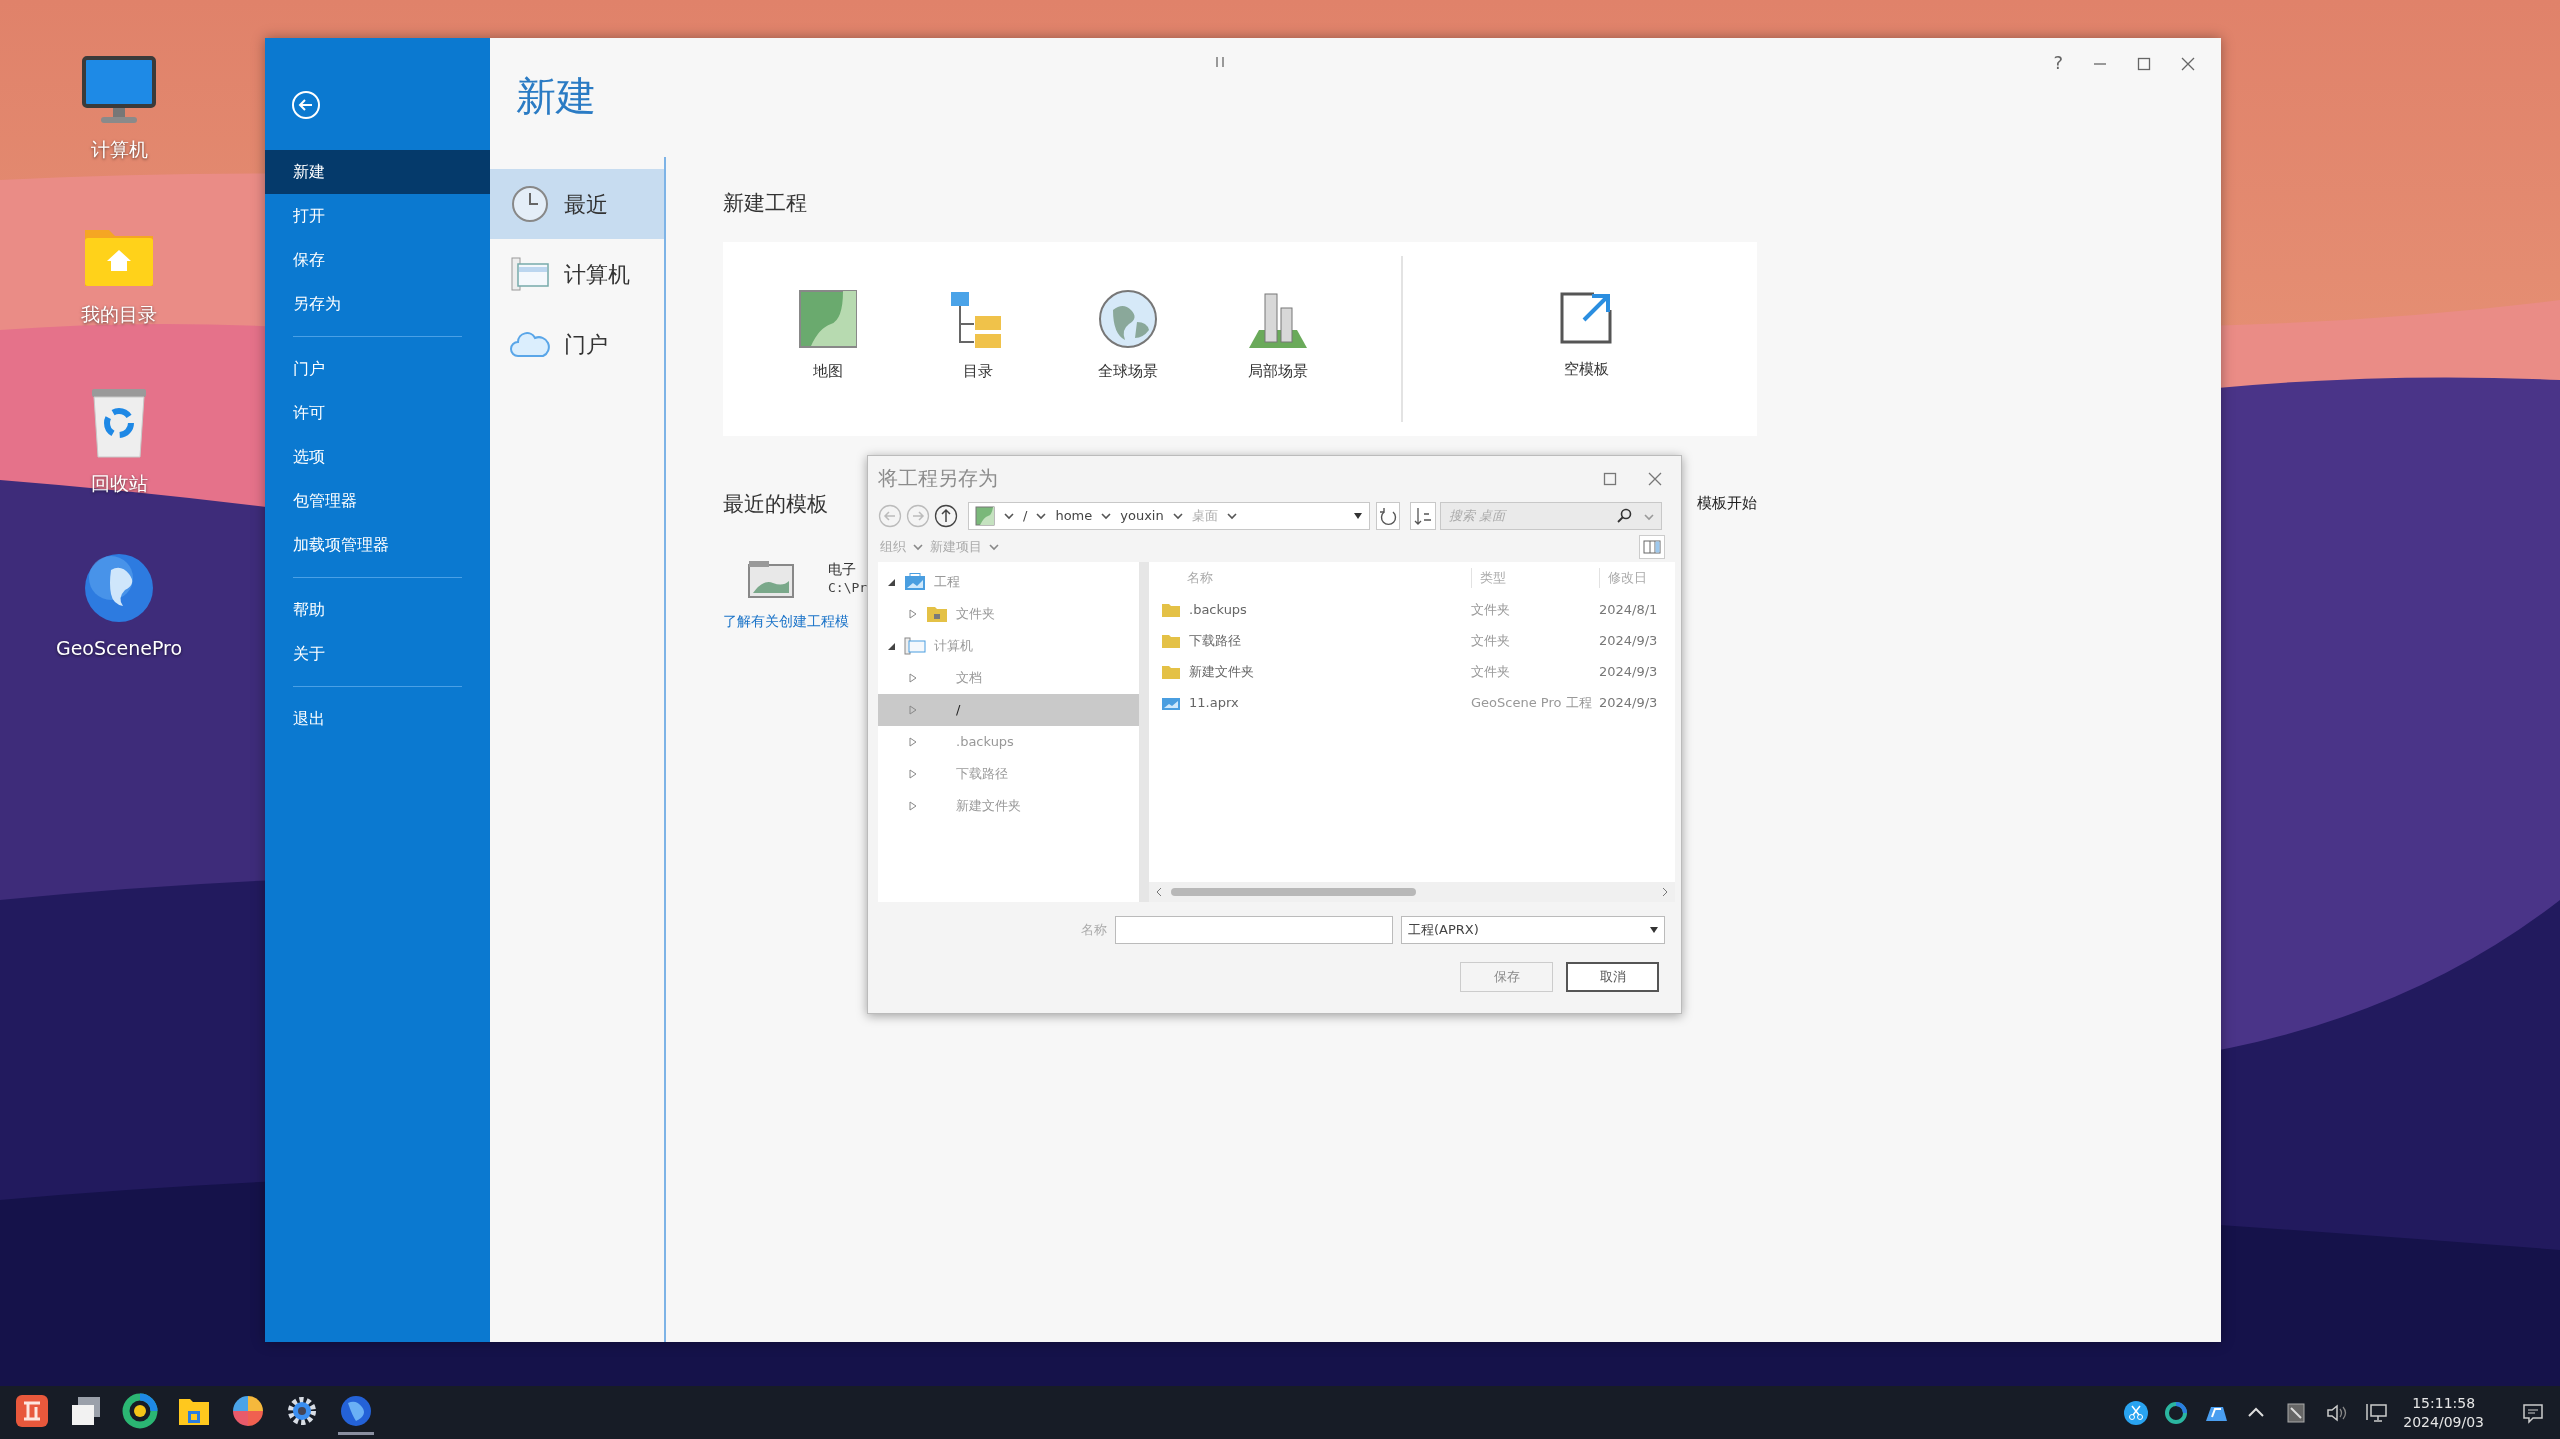 Image resolution: width=2560 pixels, height=1439 pixels. What do you see at coordinates (1625, 516) in the screenshot?
I see `search-icon` at bounding box center [1625, 516].